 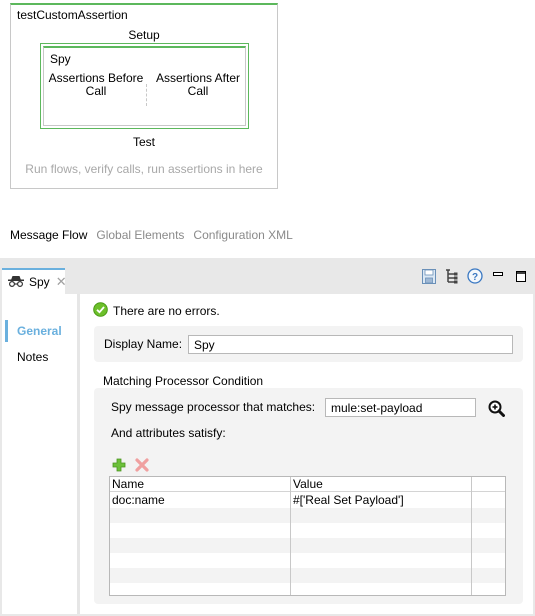 I want to click on setup-section-label: Setup, so click(x=144, y=35).